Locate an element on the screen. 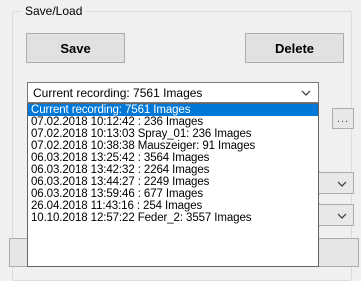 The height and width of the screenshot is (281, 361). dropdown-item: 06.03.2018 13:42:32 : 2264 Images is located at coordinates (173, 170).